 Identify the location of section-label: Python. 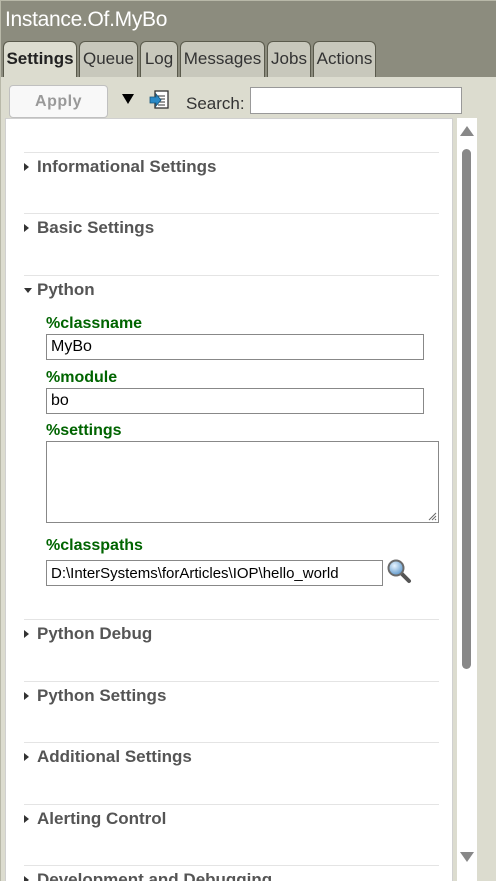
(66, 289).